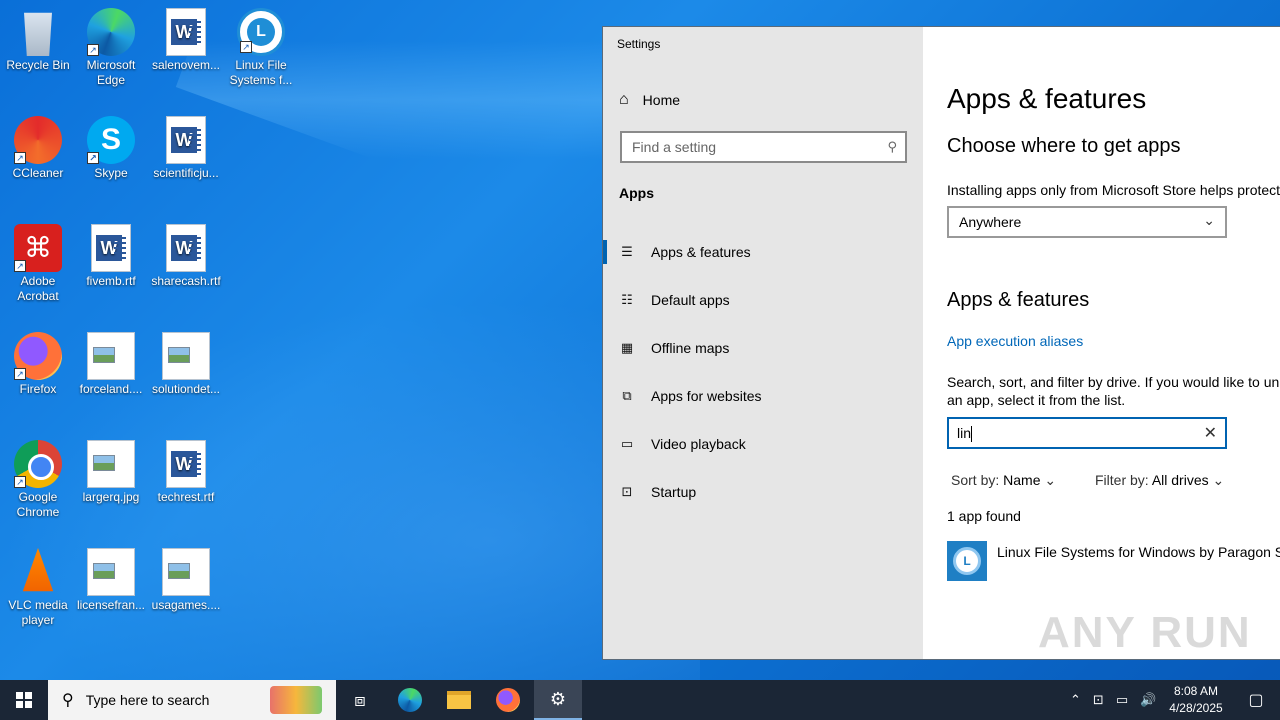  I want to click on filter-label: Filter by:, so click(1122, 480).